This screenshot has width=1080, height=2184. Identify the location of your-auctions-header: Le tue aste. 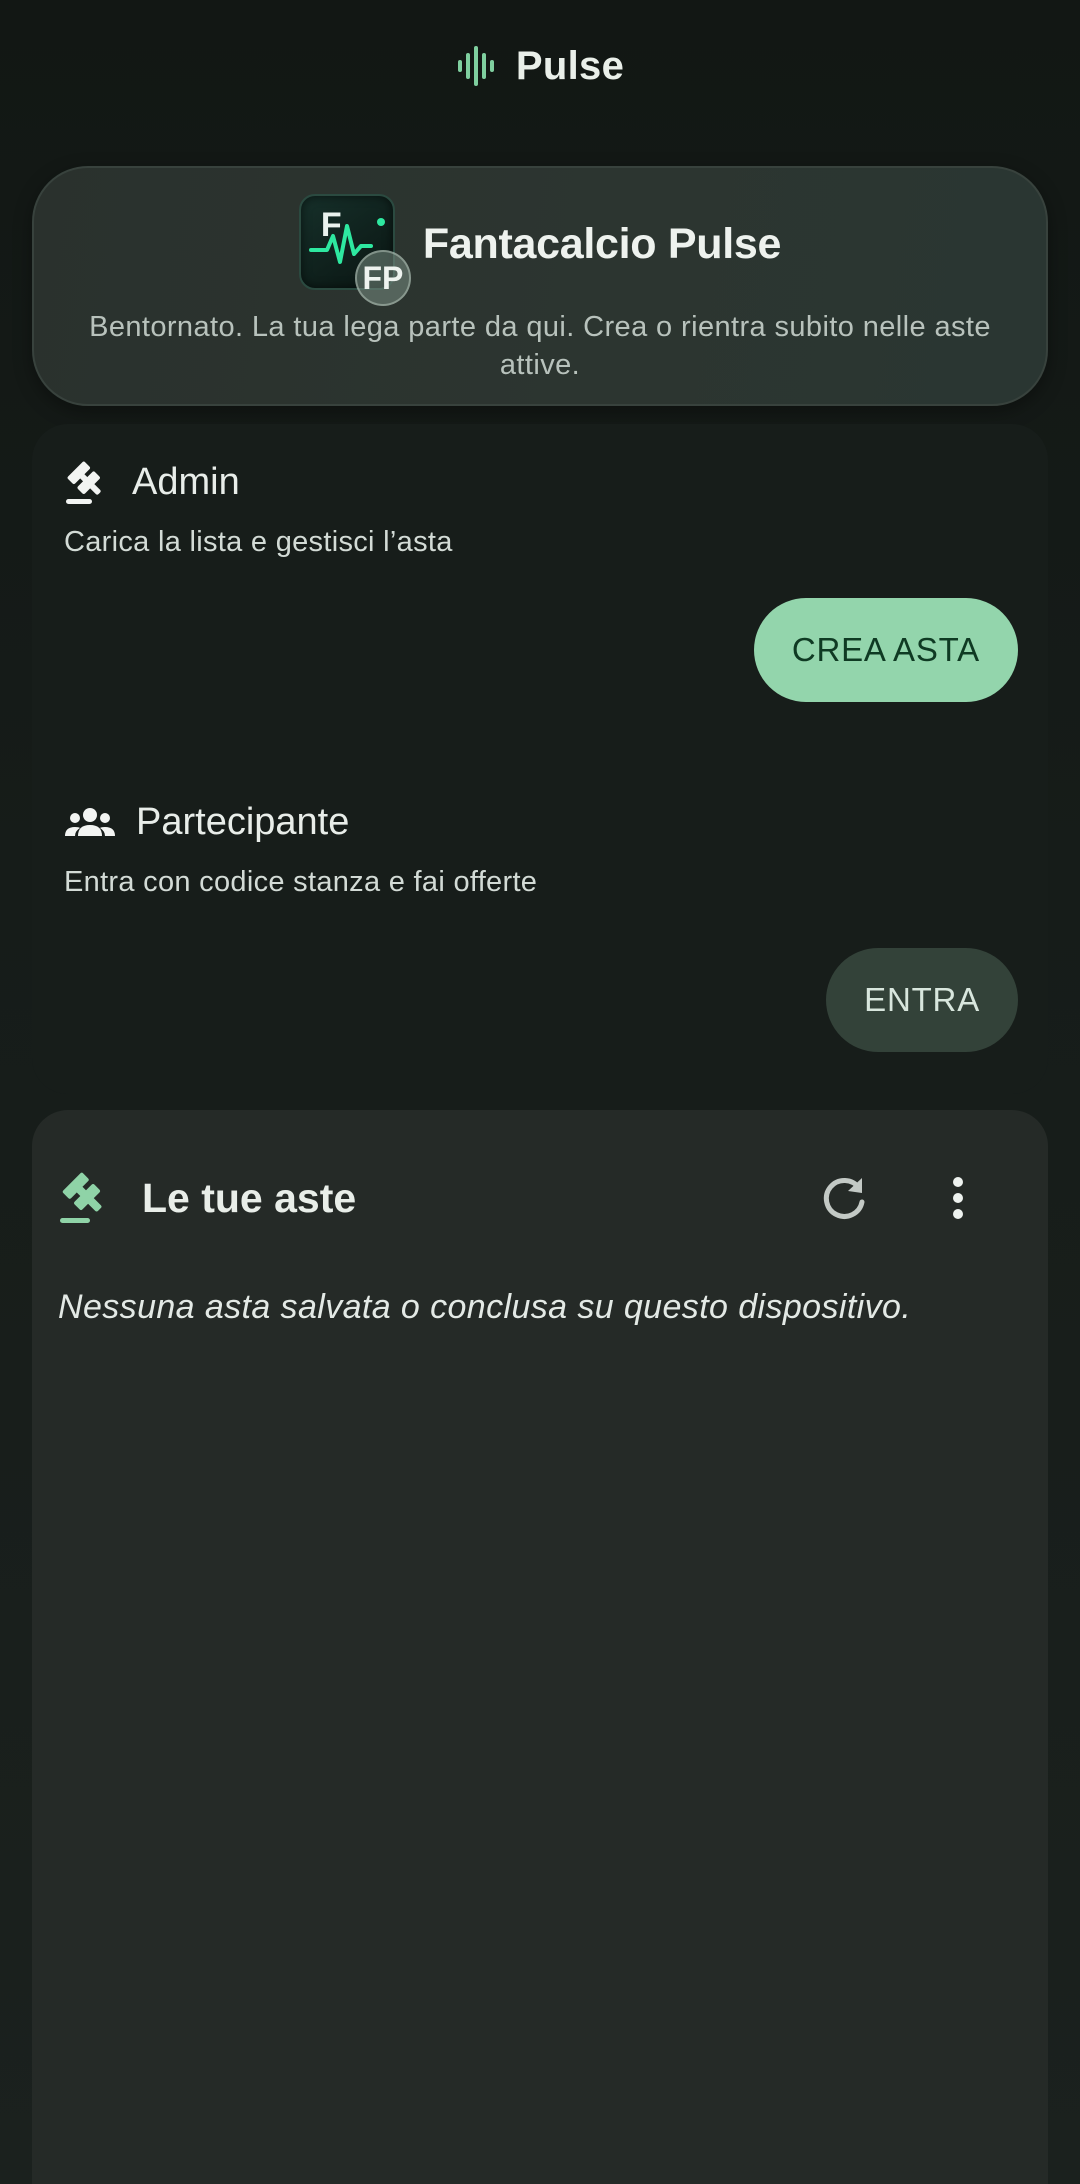
(207, 1198).